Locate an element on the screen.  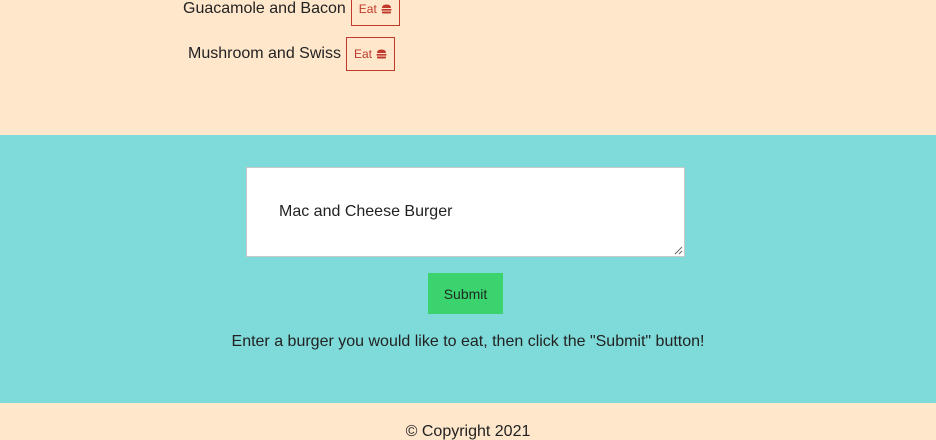
copyright-text: © Copyright 2021 is located at coordinates (468, 431).